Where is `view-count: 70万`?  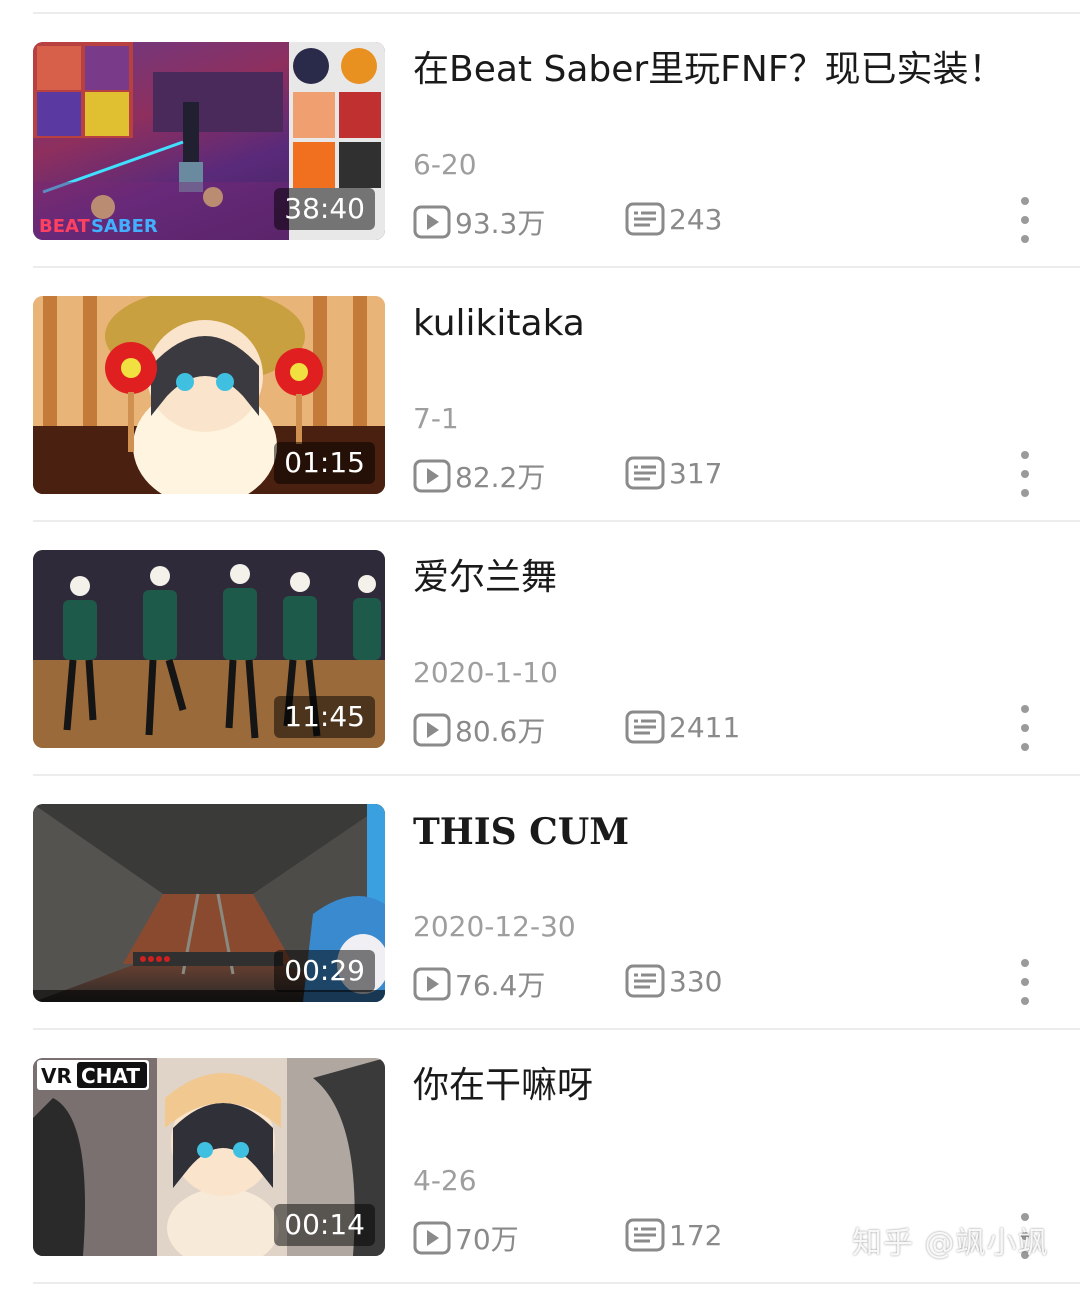 view-count: 70万 is located at coordinates (466, 1238).